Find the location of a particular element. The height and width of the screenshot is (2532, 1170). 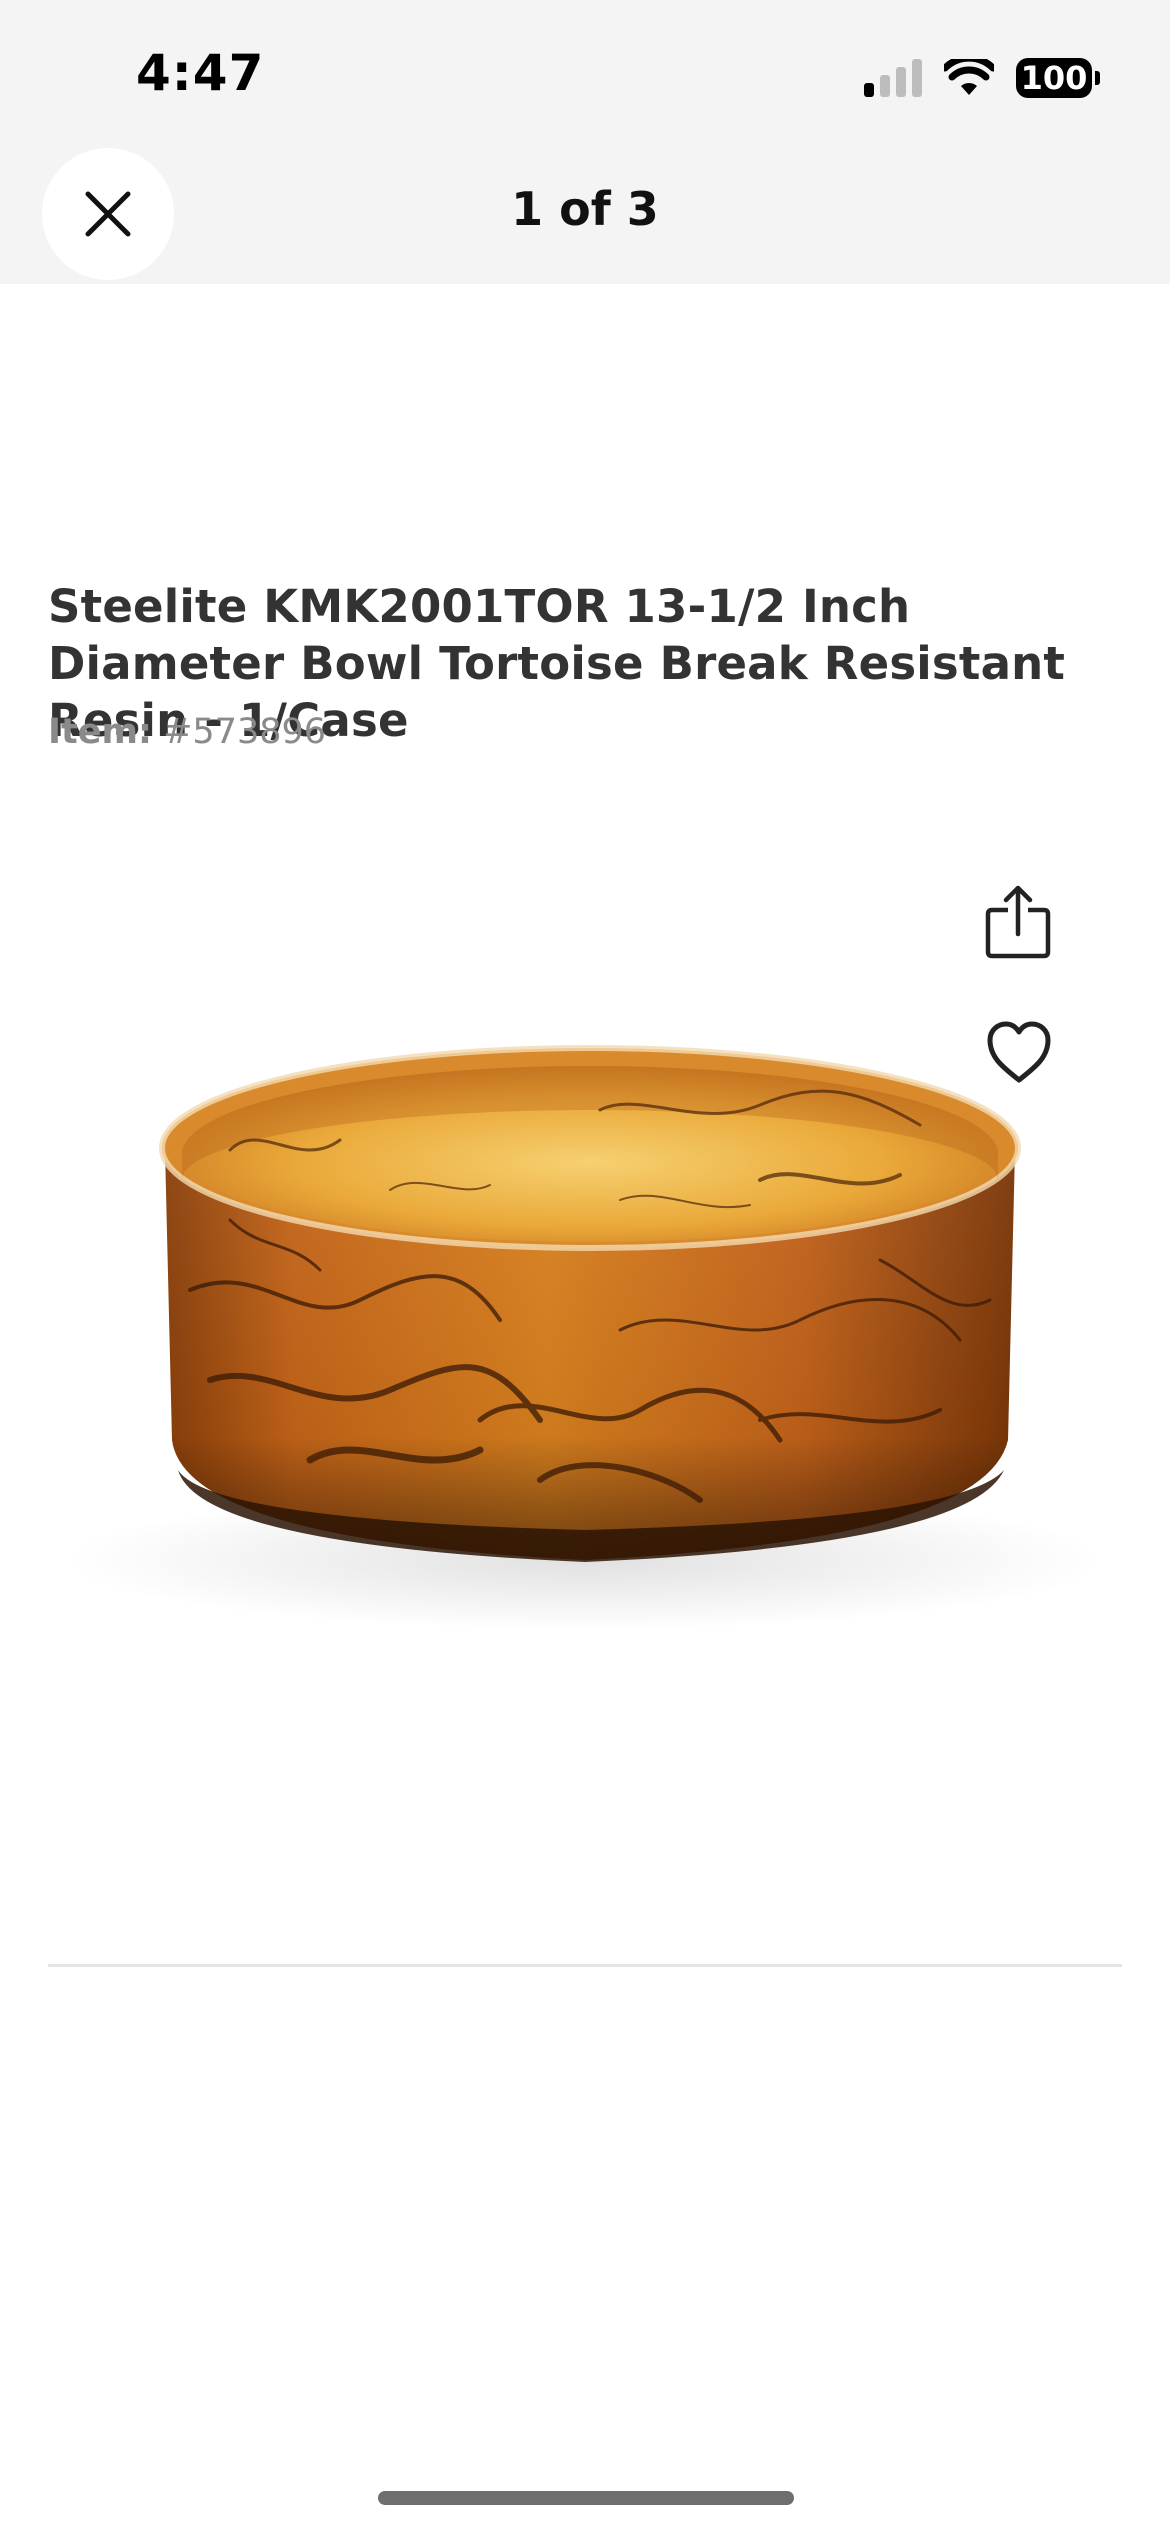

heart-icon is located at coordinates (1019, 1052).